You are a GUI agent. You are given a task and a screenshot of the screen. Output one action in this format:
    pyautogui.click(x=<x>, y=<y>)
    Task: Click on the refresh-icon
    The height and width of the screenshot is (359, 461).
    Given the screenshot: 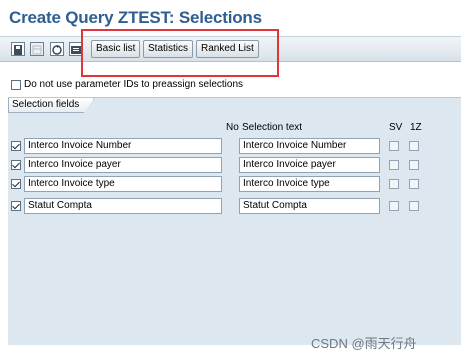 What is the action you would take?
    pyautogui.click(x=57, y=49)
    